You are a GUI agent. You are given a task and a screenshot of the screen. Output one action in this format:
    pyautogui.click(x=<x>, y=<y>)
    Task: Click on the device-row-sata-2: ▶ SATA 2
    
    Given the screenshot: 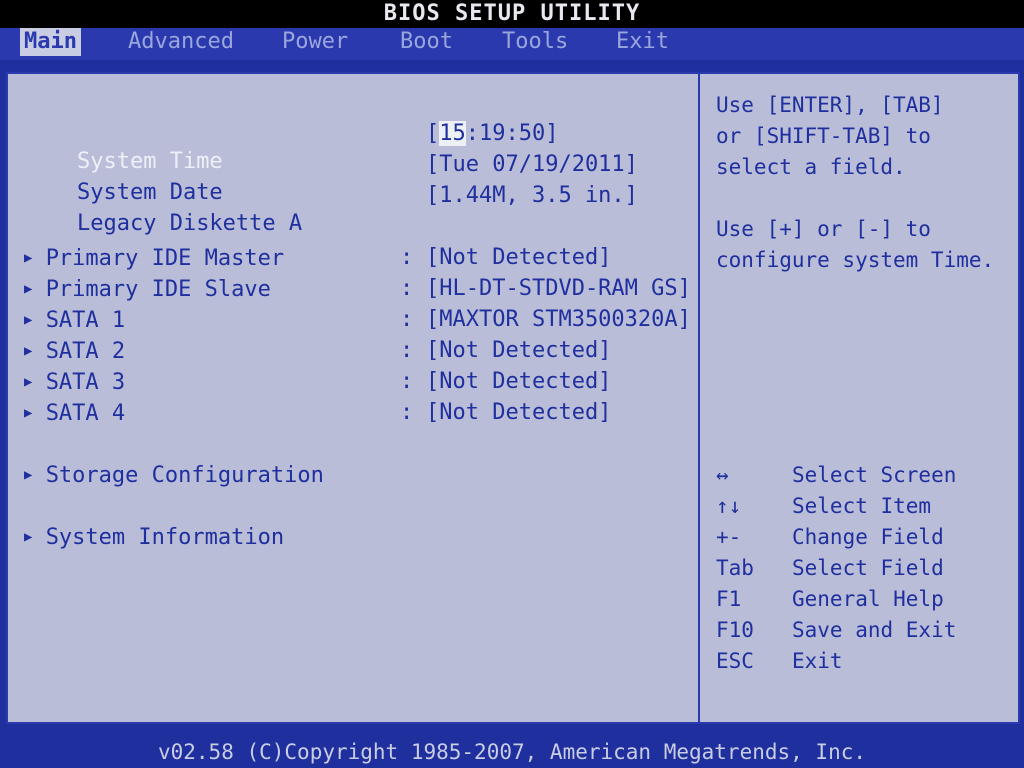 What is the action you would take?
    pyautogui.click(x=74, y=351)
    